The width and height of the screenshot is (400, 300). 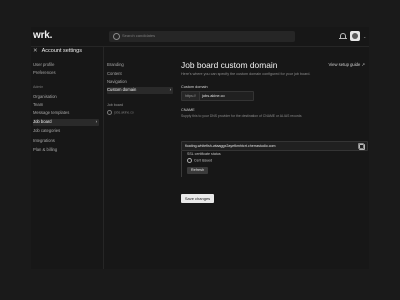 I want to click on job-board-label: Job board, so click(x=115, y=105).